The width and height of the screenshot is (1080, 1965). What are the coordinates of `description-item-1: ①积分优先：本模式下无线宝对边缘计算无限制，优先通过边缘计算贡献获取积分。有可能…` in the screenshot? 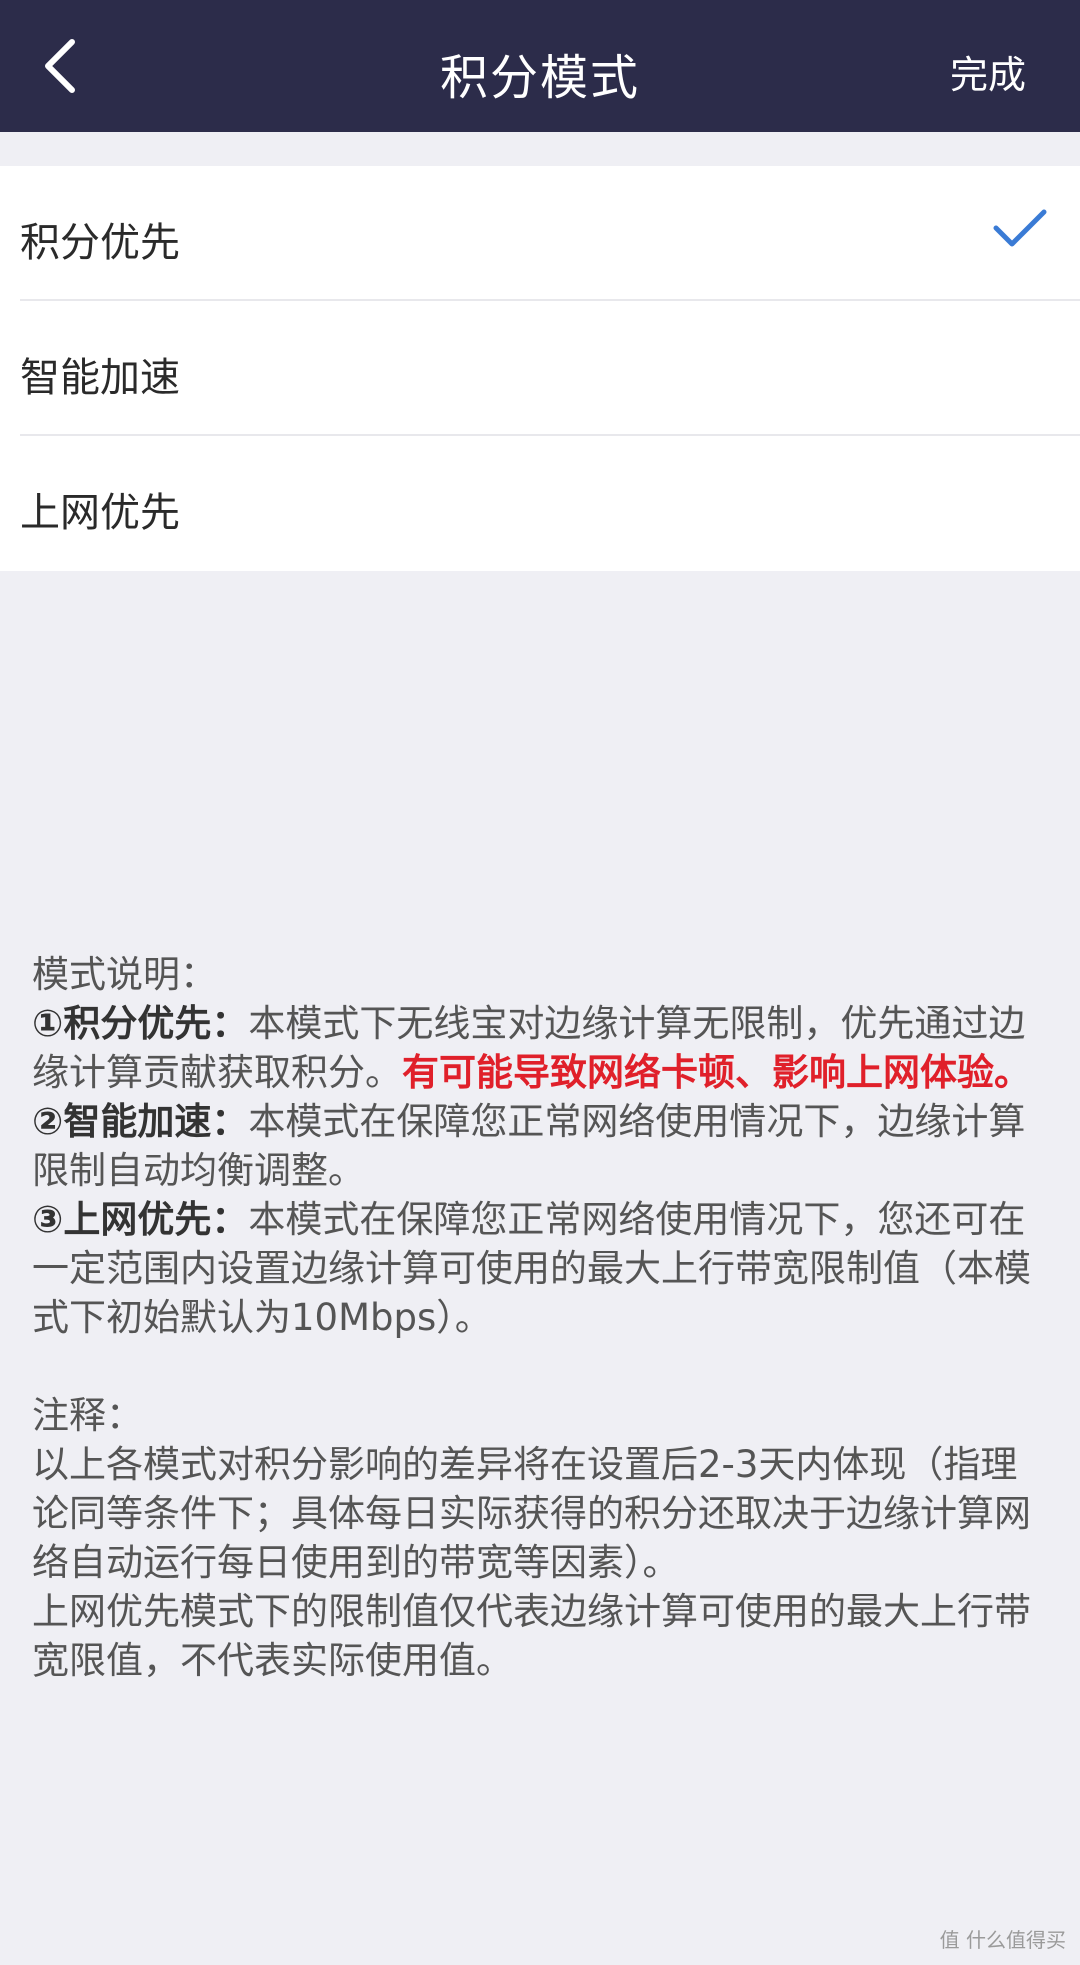 It's located at (537, 1048).